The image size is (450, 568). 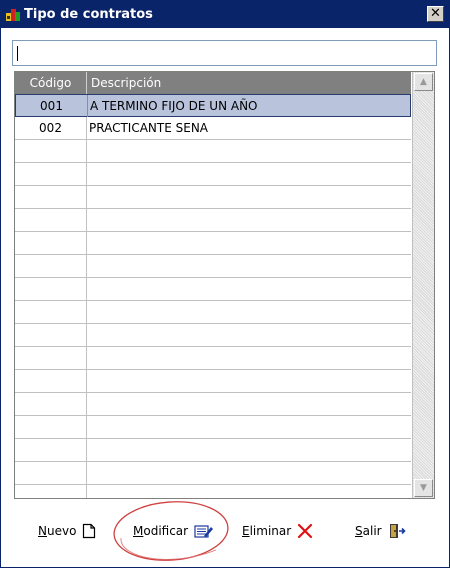 I want to click on cell-code: 001, so click(x=52, y=106).